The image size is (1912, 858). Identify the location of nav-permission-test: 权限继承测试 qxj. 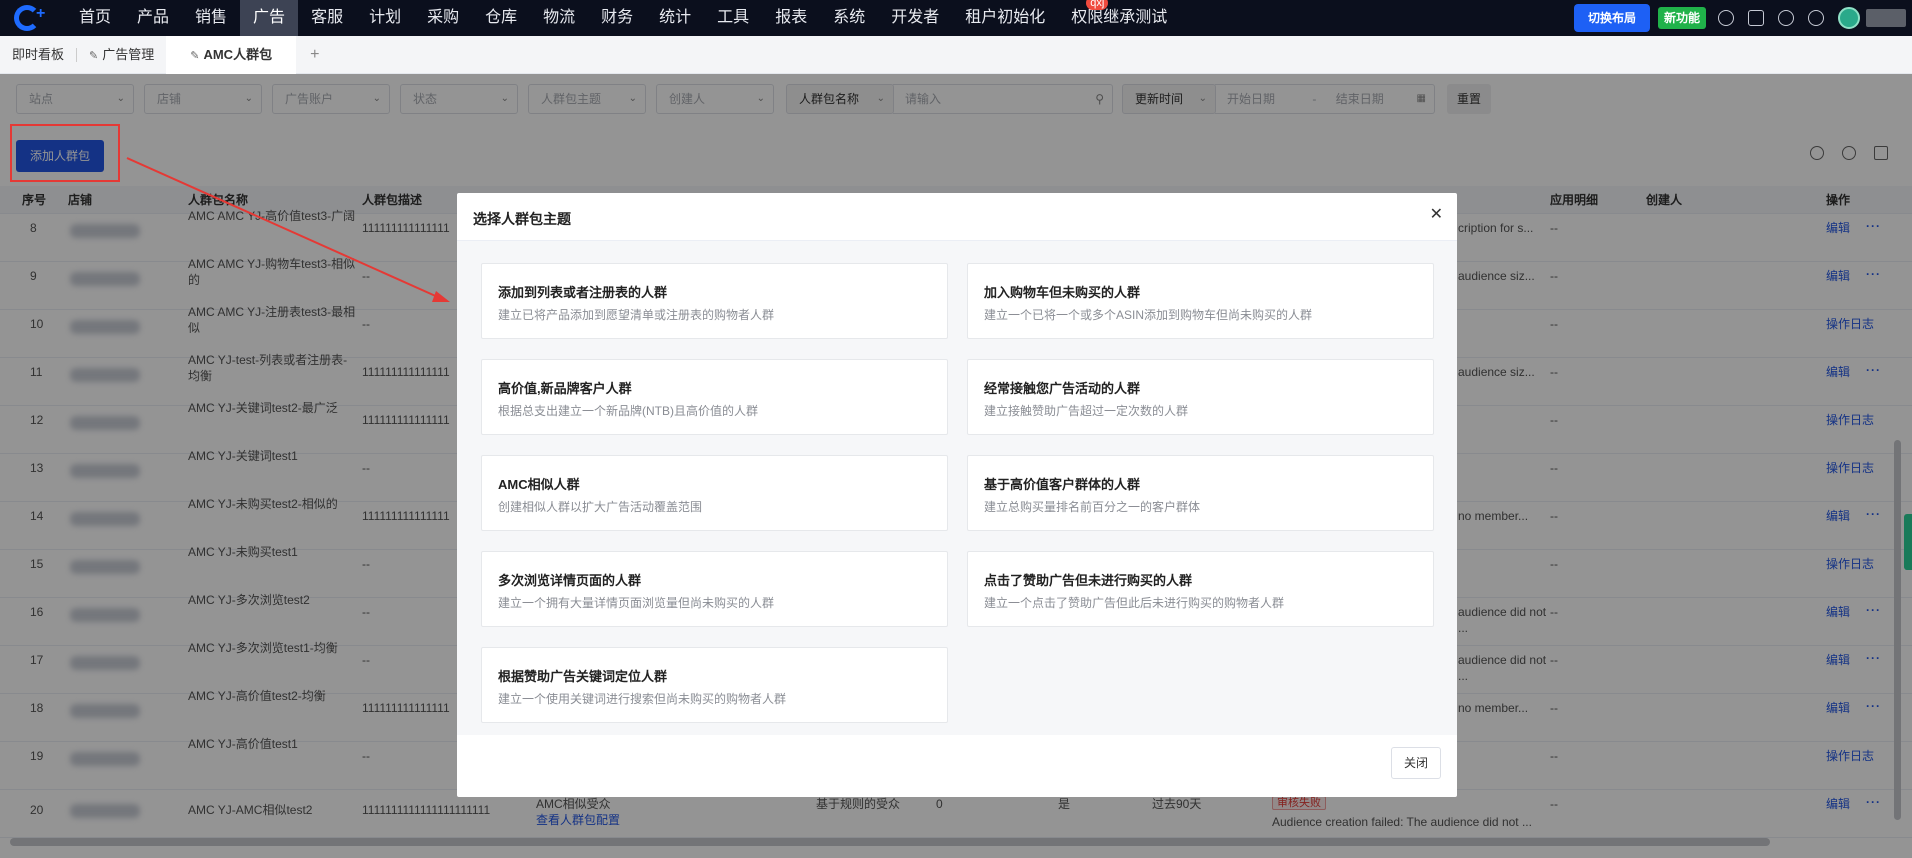
(1119, 18).